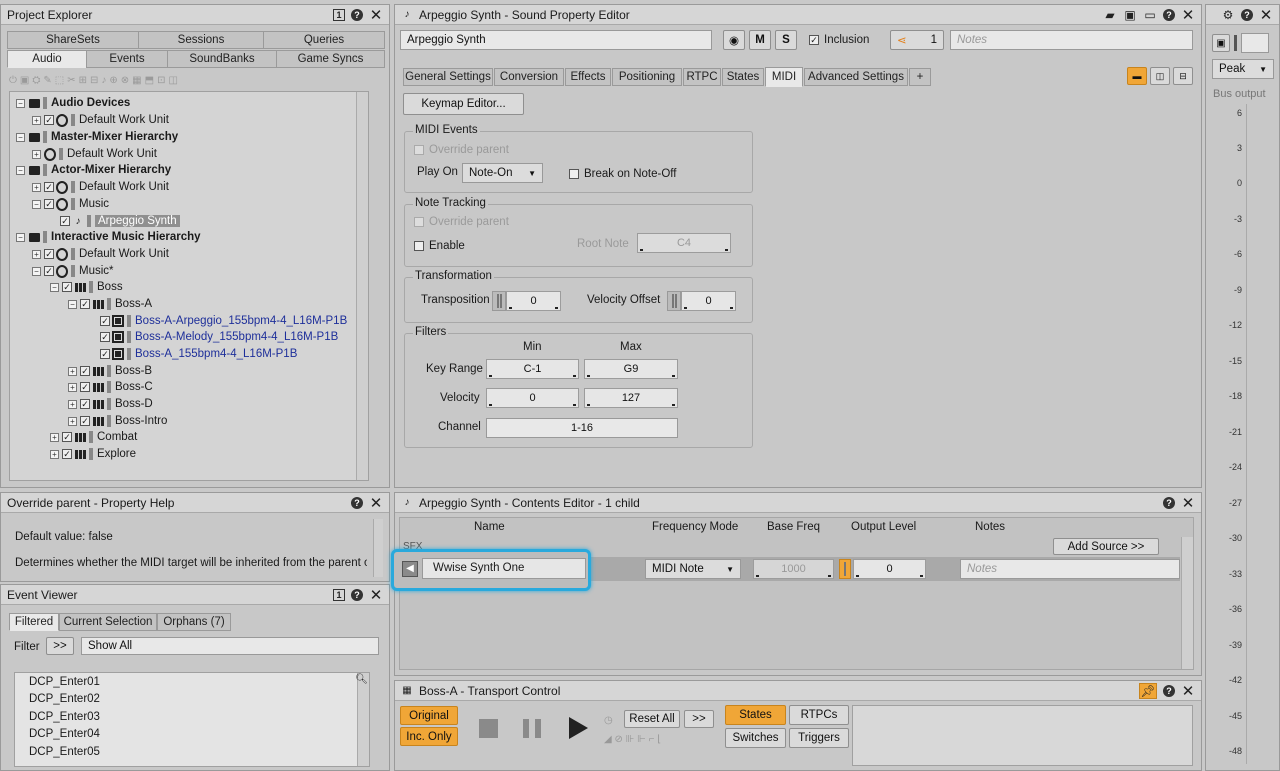  What do you see at coordinates (429, 715) in the screenshot?
I see `original-button: Original` at bounding box center [429, 715].